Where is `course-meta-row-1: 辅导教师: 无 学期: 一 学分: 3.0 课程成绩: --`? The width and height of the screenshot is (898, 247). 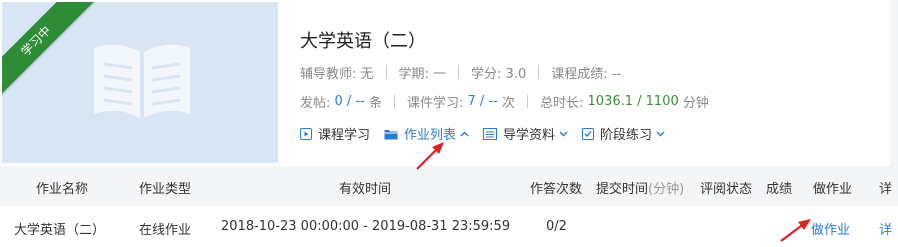 course-meta-row-1: 辅导教师: 无 学期: 一 学分: 3.0 课程成绩: -- is located at coordinates (460, 72).